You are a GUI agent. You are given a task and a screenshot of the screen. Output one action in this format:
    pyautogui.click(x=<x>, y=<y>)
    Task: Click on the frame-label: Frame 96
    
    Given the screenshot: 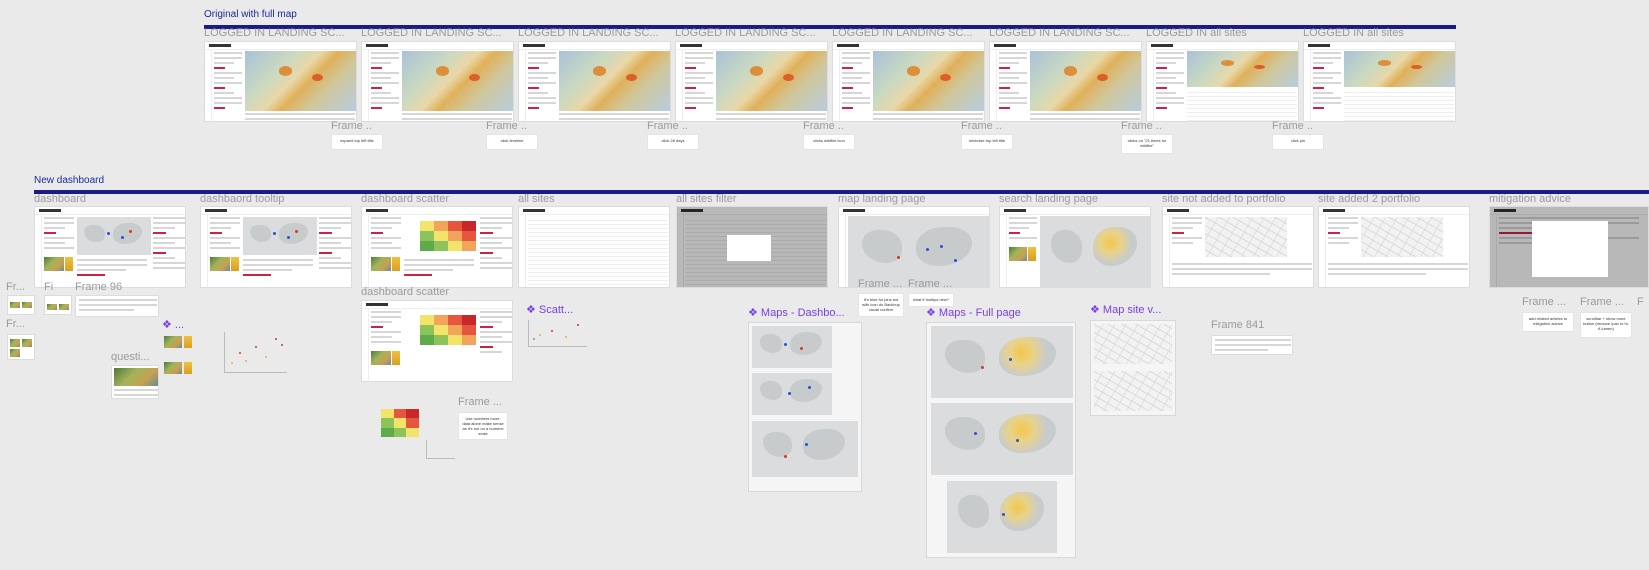 What is the action you would take?
    pyautogui.click(x=105, y=287)
    